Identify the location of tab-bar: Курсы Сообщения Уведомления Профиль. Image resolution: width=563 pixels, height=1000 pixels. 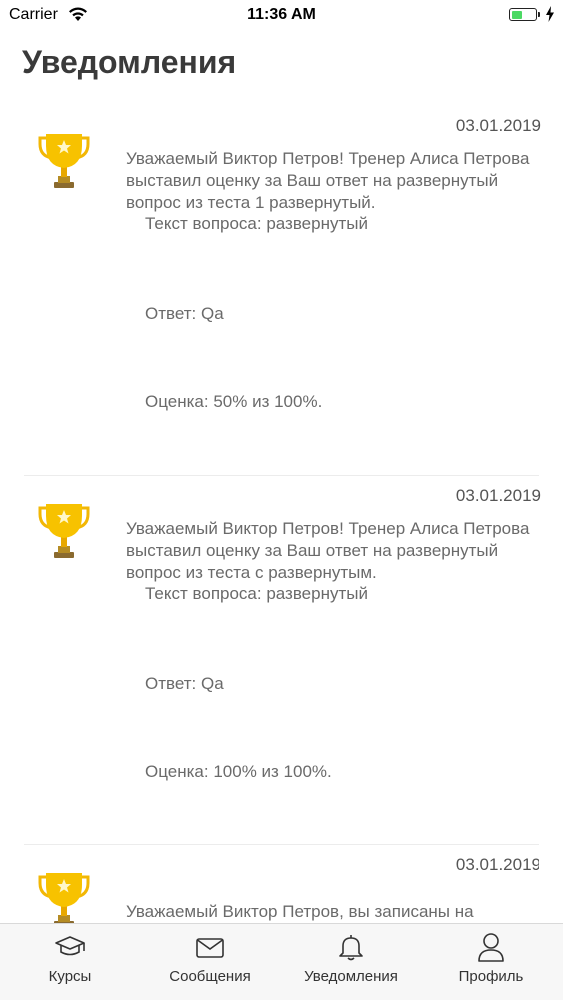
(281, 961).